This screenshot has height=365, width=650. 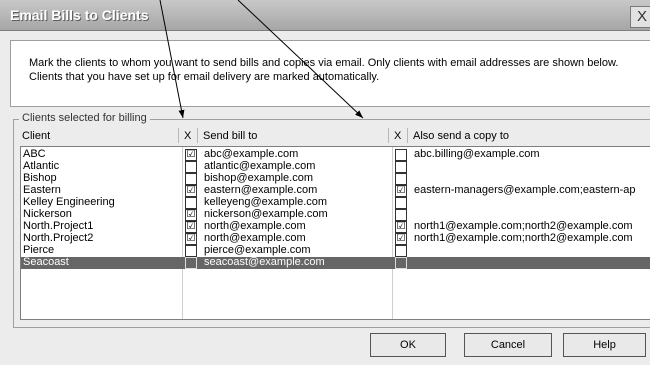 I want to click on table-row: Seacoast seacoast@example.com, so click(x=335, y=262).